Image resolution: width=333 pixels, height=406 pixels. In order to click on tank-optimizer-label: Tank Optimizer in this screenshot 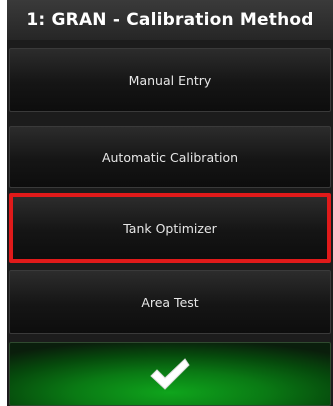, I will do `click(170, 228)`.